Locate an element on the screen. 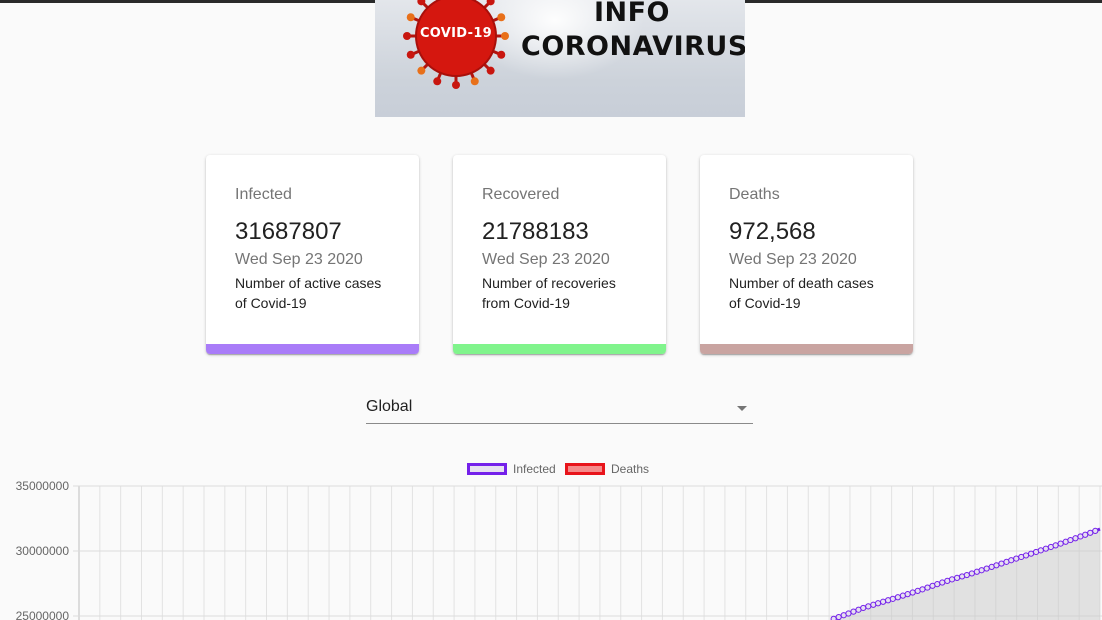 This screenshot has height=620, width=1102. legend-item-deaths: Deaths is located at coordinates (607, 469).